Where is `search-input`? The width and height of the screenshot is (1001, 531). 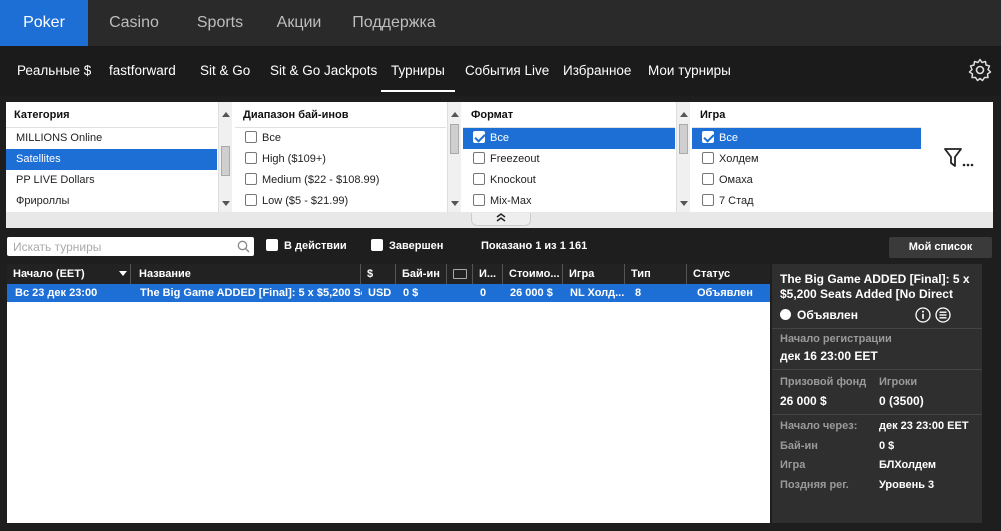 search-input is located at coordinates (119, 246).